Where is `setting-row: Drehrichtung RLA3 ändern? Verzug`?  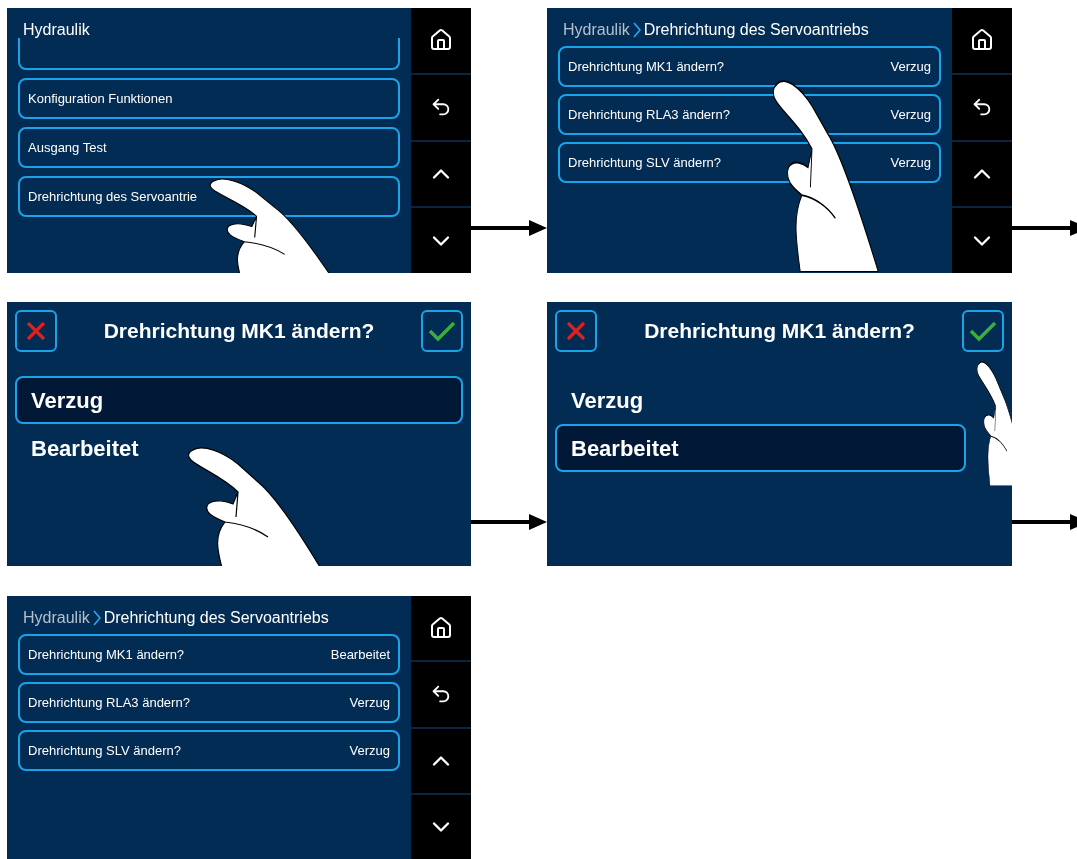
setting-row: Drehrichtung RLA3 ändern? Verzug is located at coordinates (209, 702).